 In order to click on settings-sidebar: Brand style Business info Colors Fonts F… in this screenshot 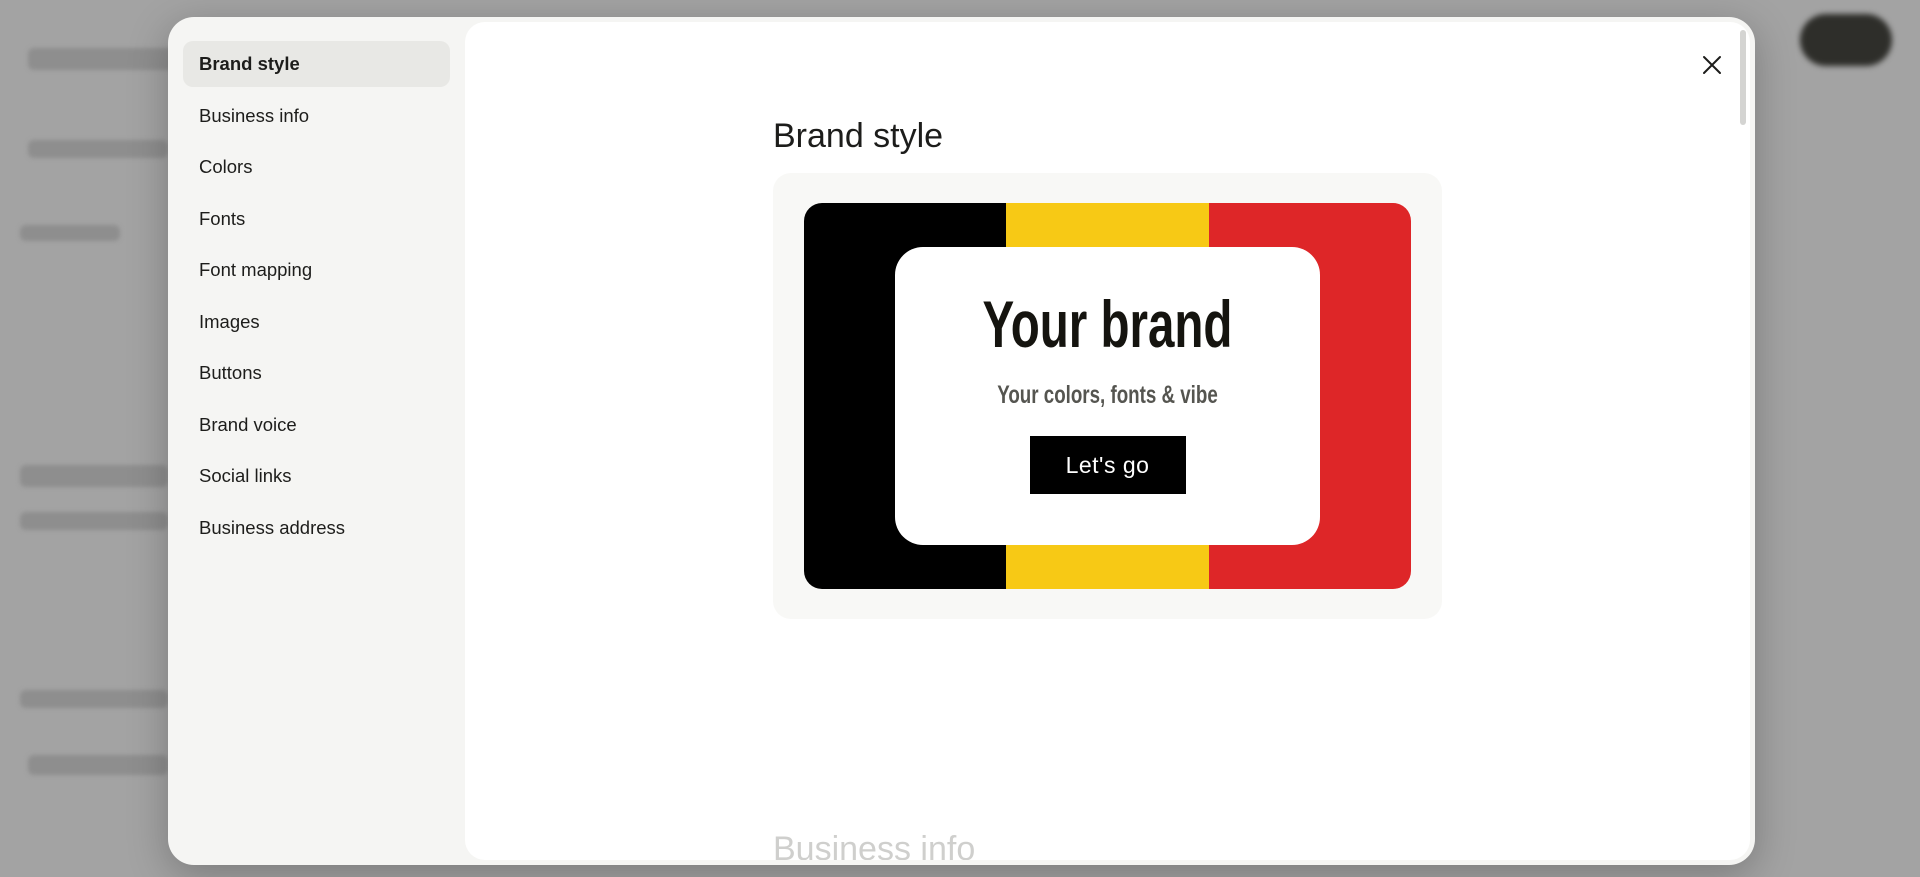, I will do `click(316, 441)`.